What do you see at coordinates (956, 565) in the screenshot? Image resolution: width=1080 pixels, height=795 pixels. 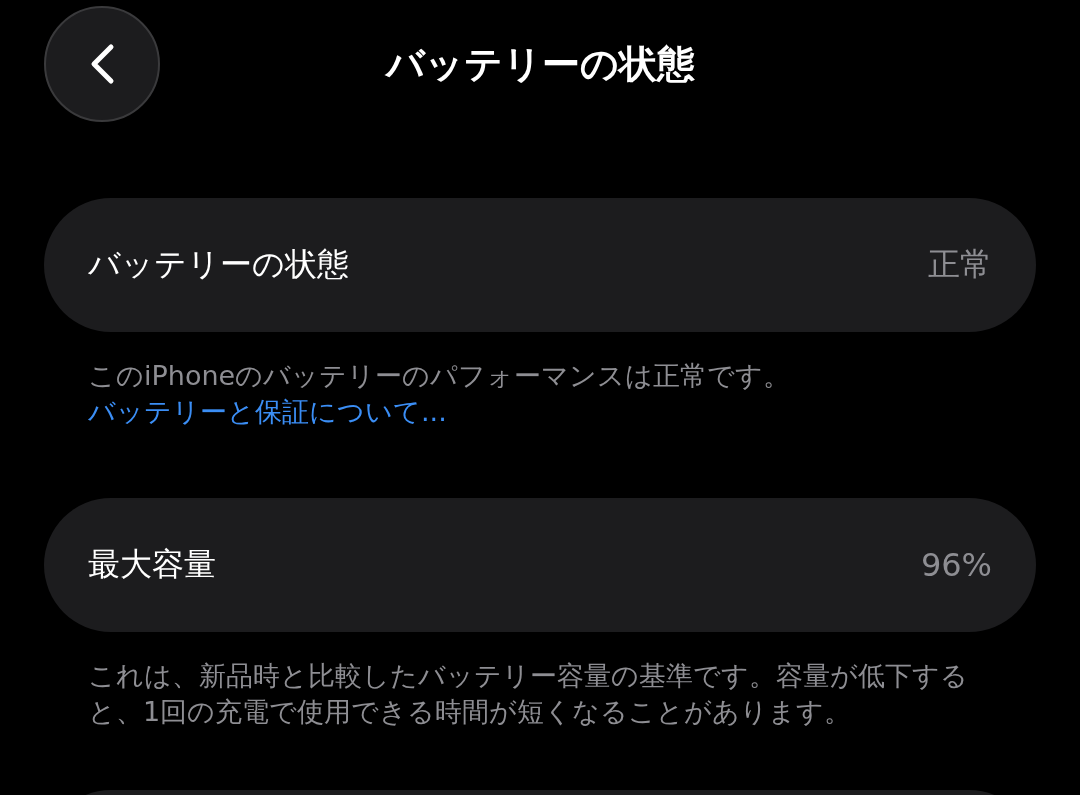 I see `row-value: 96%` at bounding box center [956, 565].